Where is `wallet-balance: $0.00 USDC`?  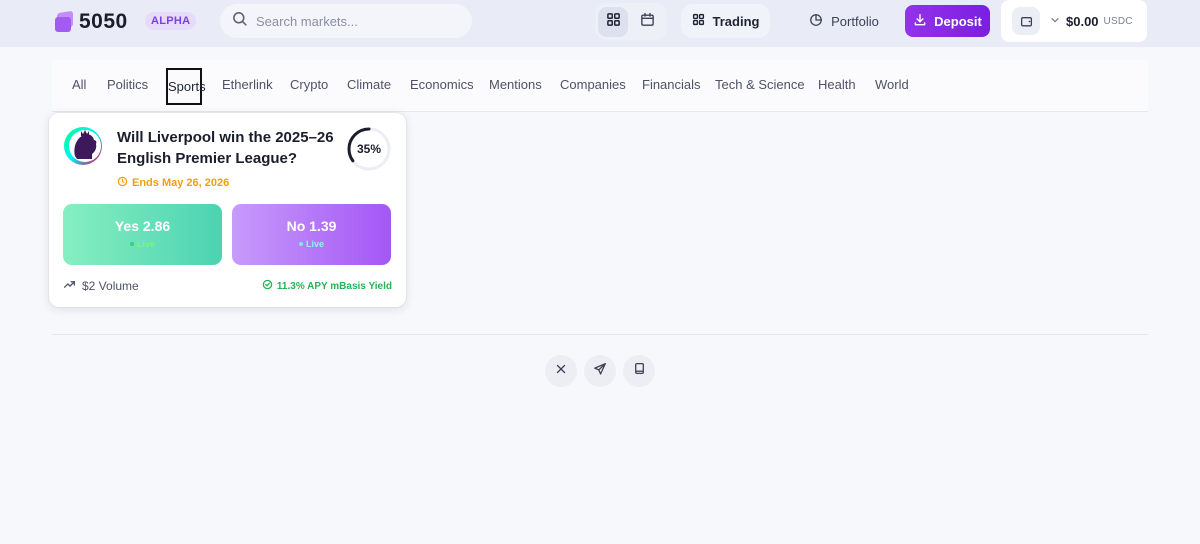
wallet-balance: $0.00 USDC is located at coordinates (1074, 21).